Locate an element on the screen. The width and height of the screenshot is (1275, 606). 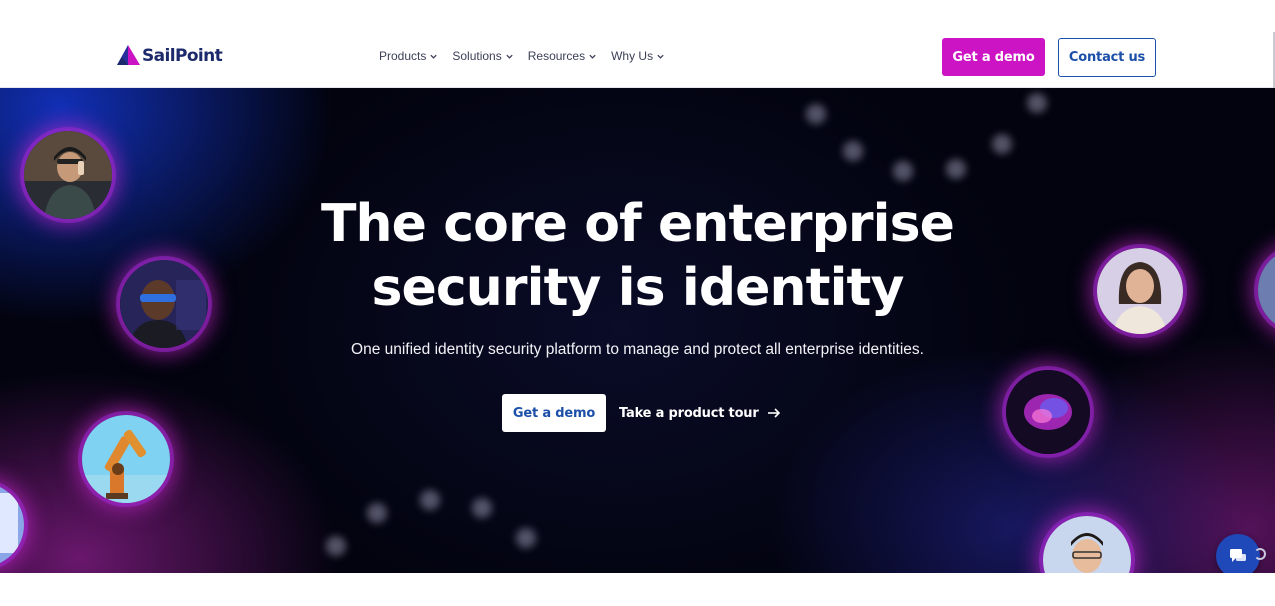
nav-item-resources: Resources is located at coordinates (562, 56).